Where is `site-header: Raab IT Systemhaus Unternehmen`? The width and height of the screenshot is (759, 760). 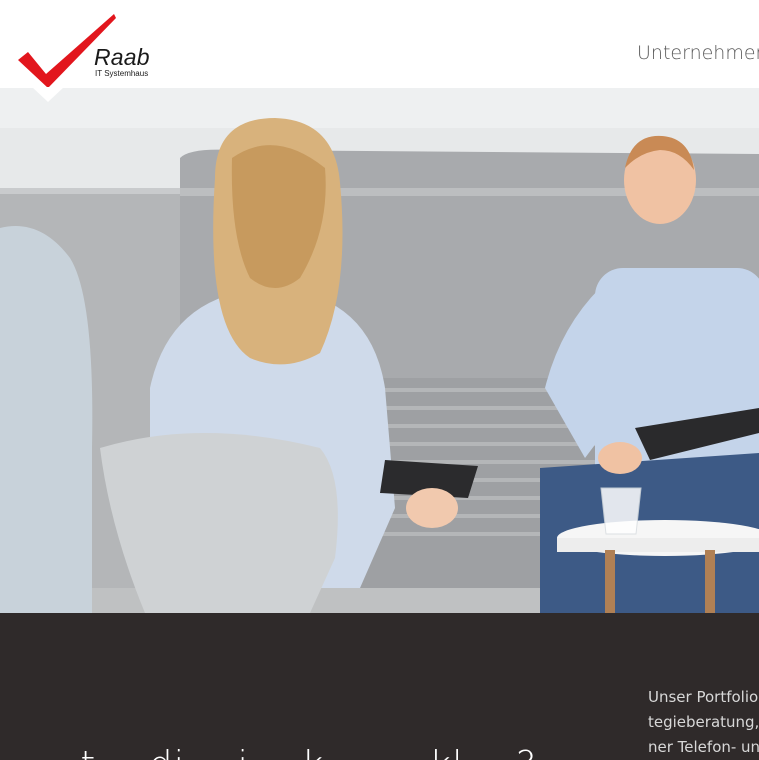
site-header: Raab IT Systemhaus Unternehmen is located at coordinates (379, 44).